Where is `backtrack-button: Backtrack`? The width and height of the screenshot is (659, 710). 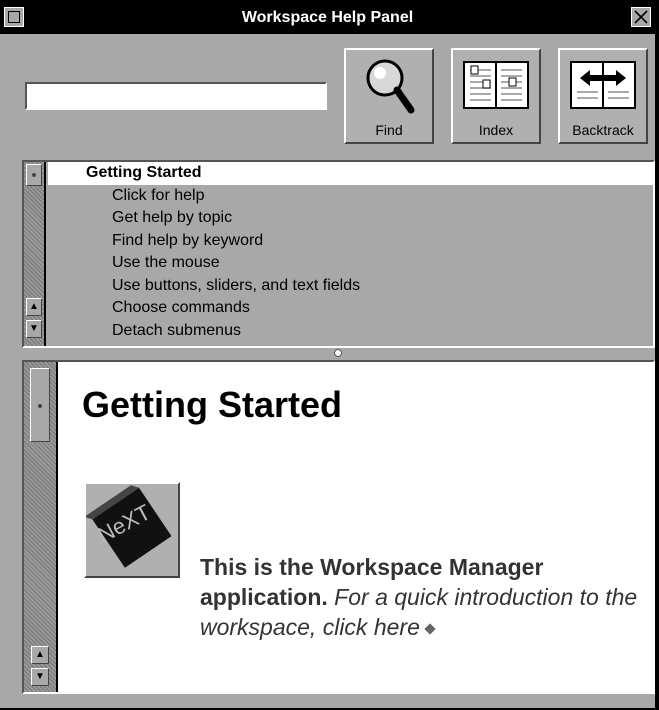
backtrack-button: Backtrack is located at coordinates (603, 96).